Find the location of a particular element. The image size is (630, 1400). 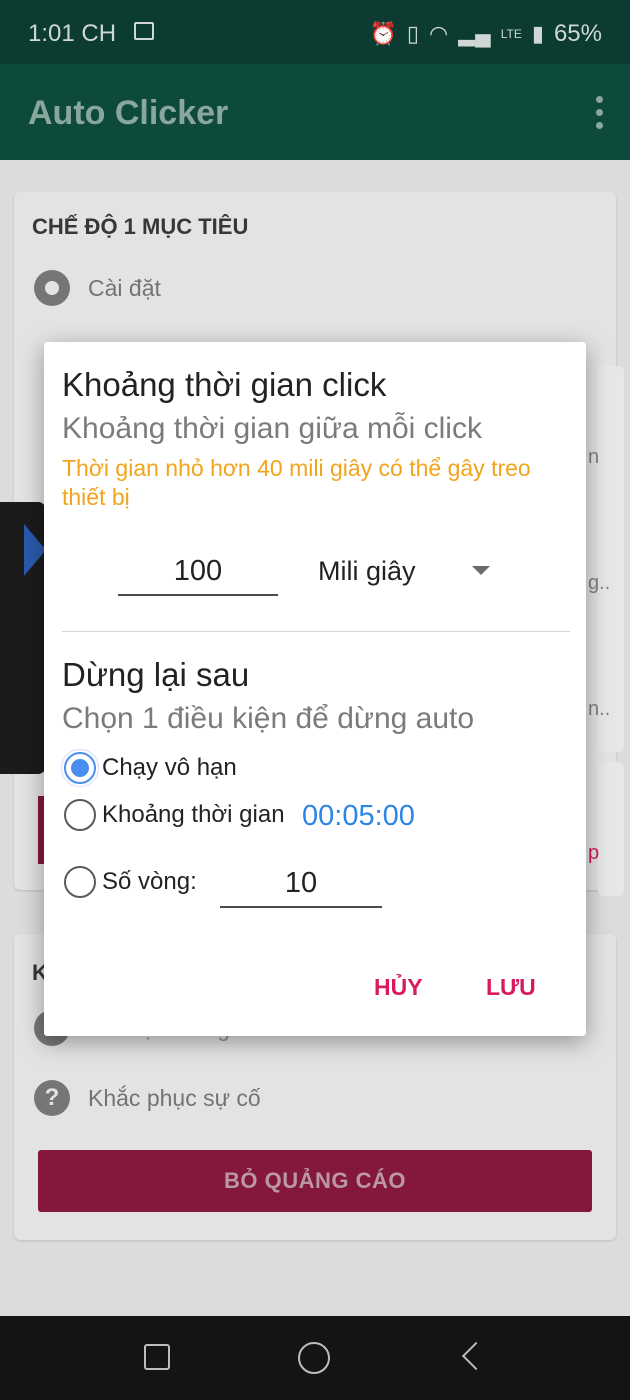

option-duration: Khoảng thời gian is located at coordinates (174, 815).